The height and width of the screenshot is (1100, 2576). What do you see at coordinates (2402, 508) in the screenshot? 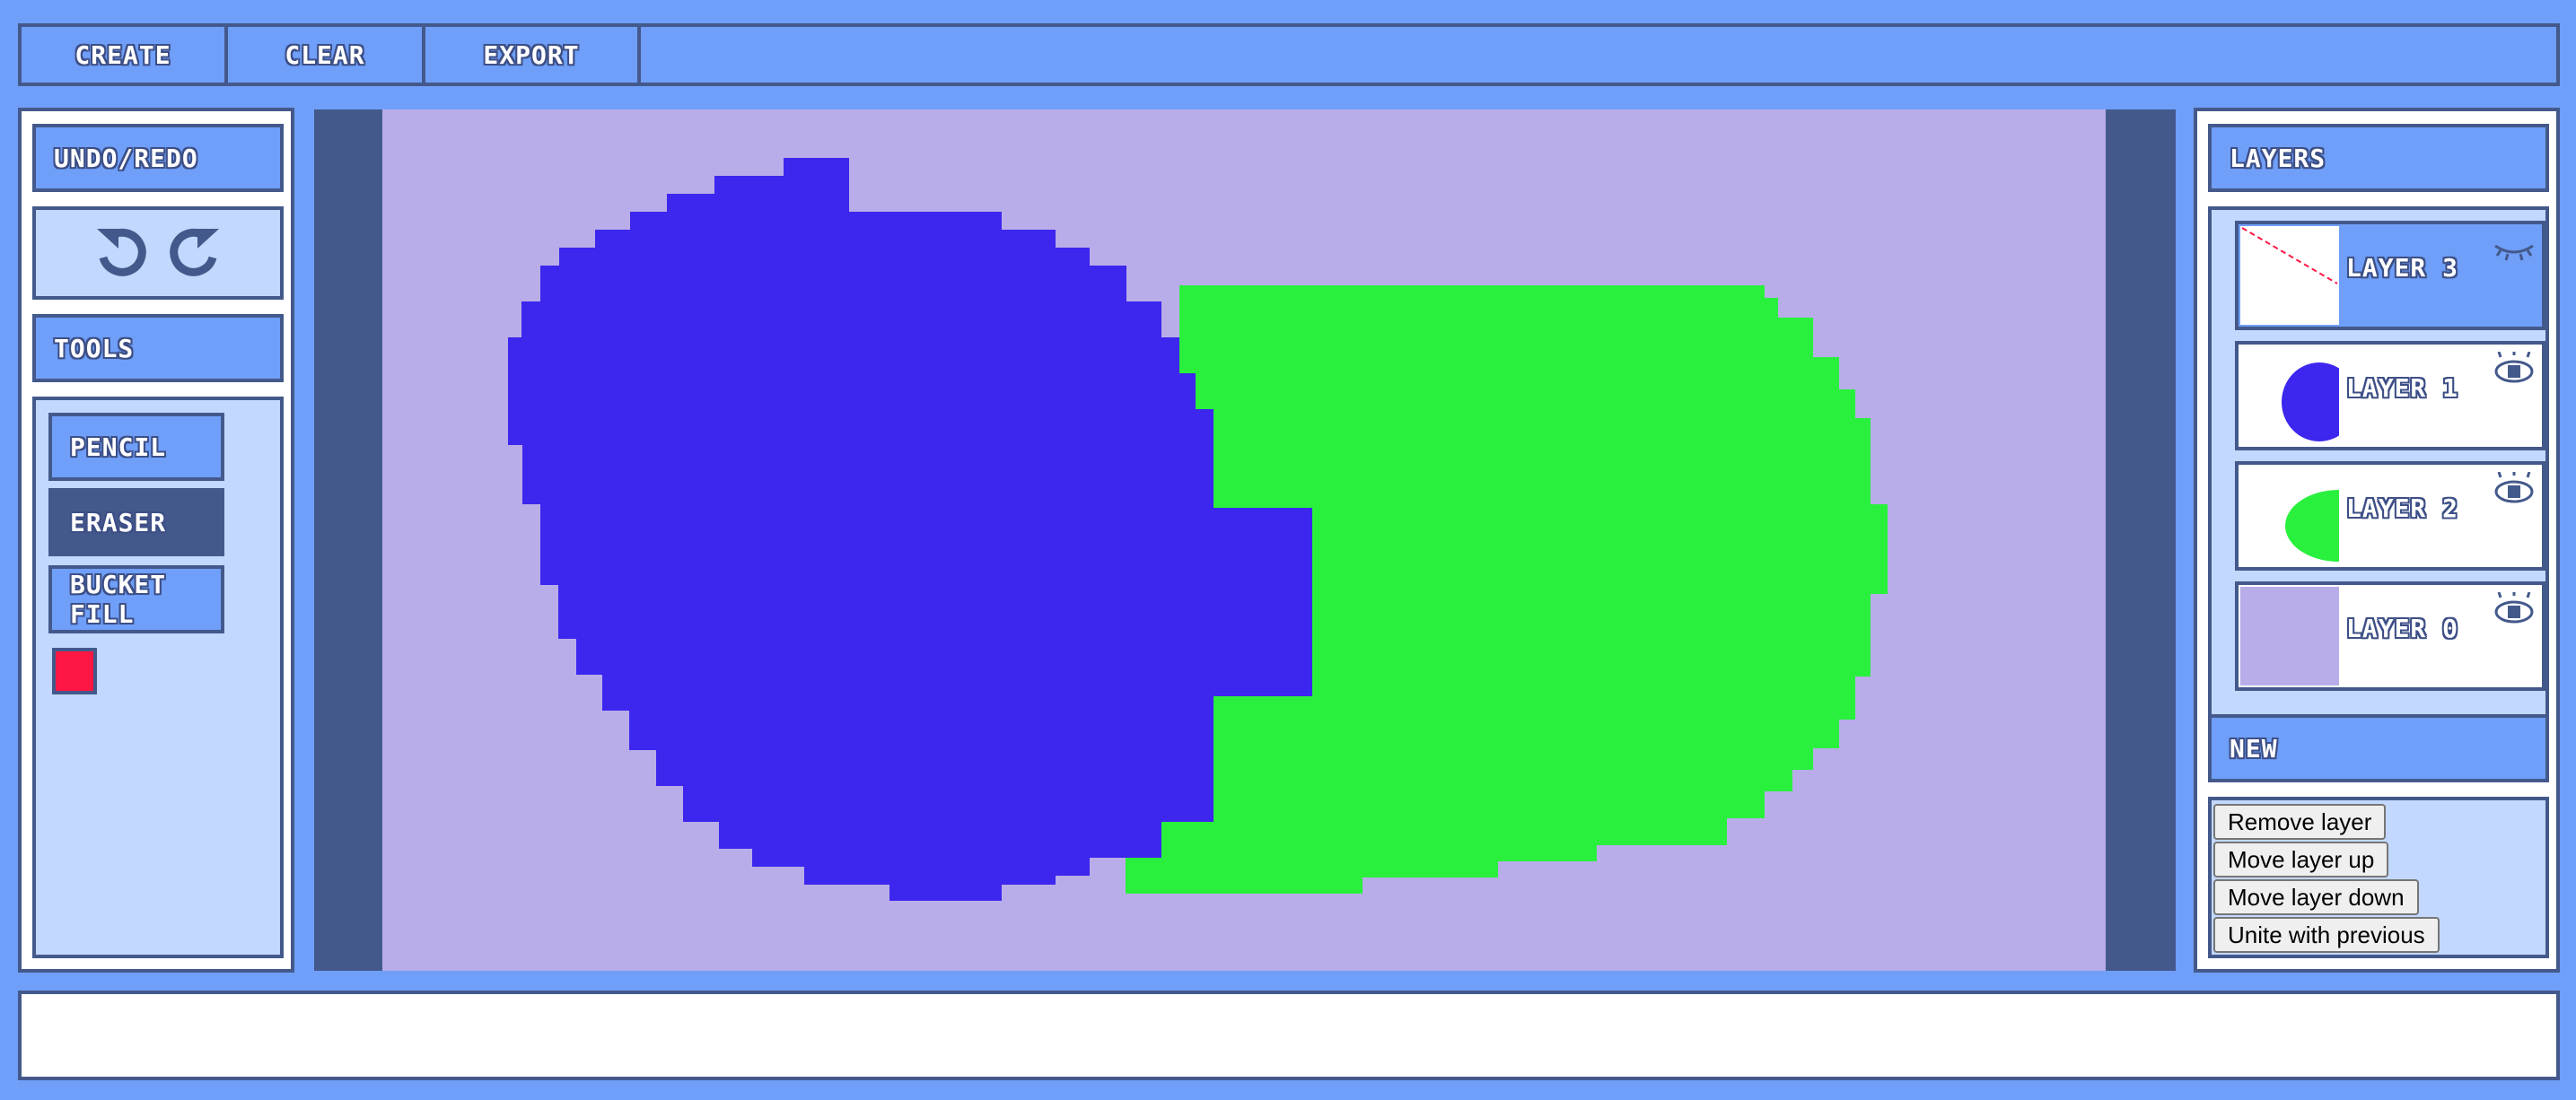
I see `layer-label: LAYER 2` at bounding box center [2402, 508].